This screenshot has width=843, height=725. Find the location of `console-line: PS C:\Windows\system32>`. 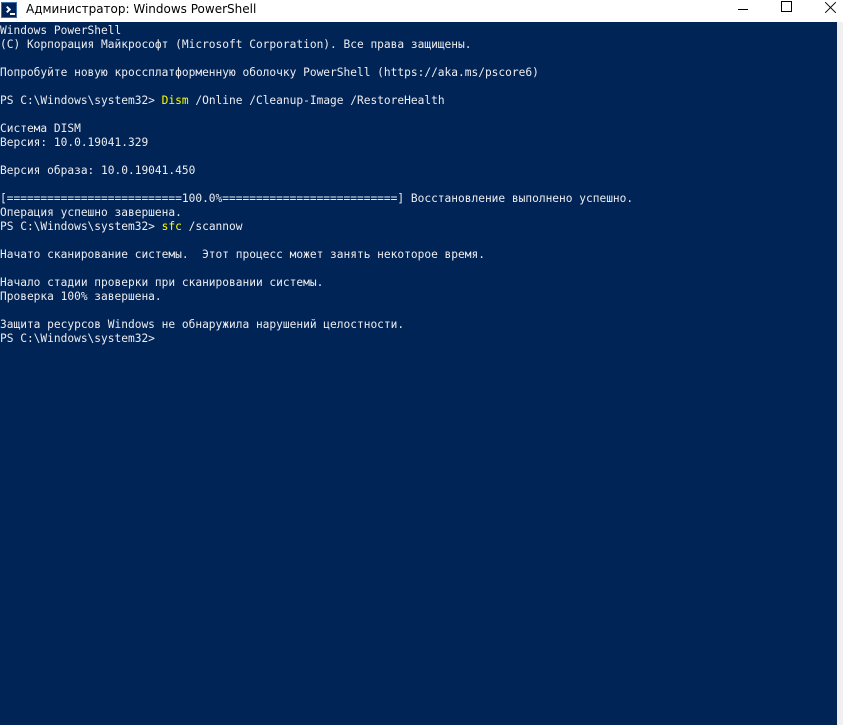

console-line: PS C:\Windows\system32> is located at coordinates (316, 339).